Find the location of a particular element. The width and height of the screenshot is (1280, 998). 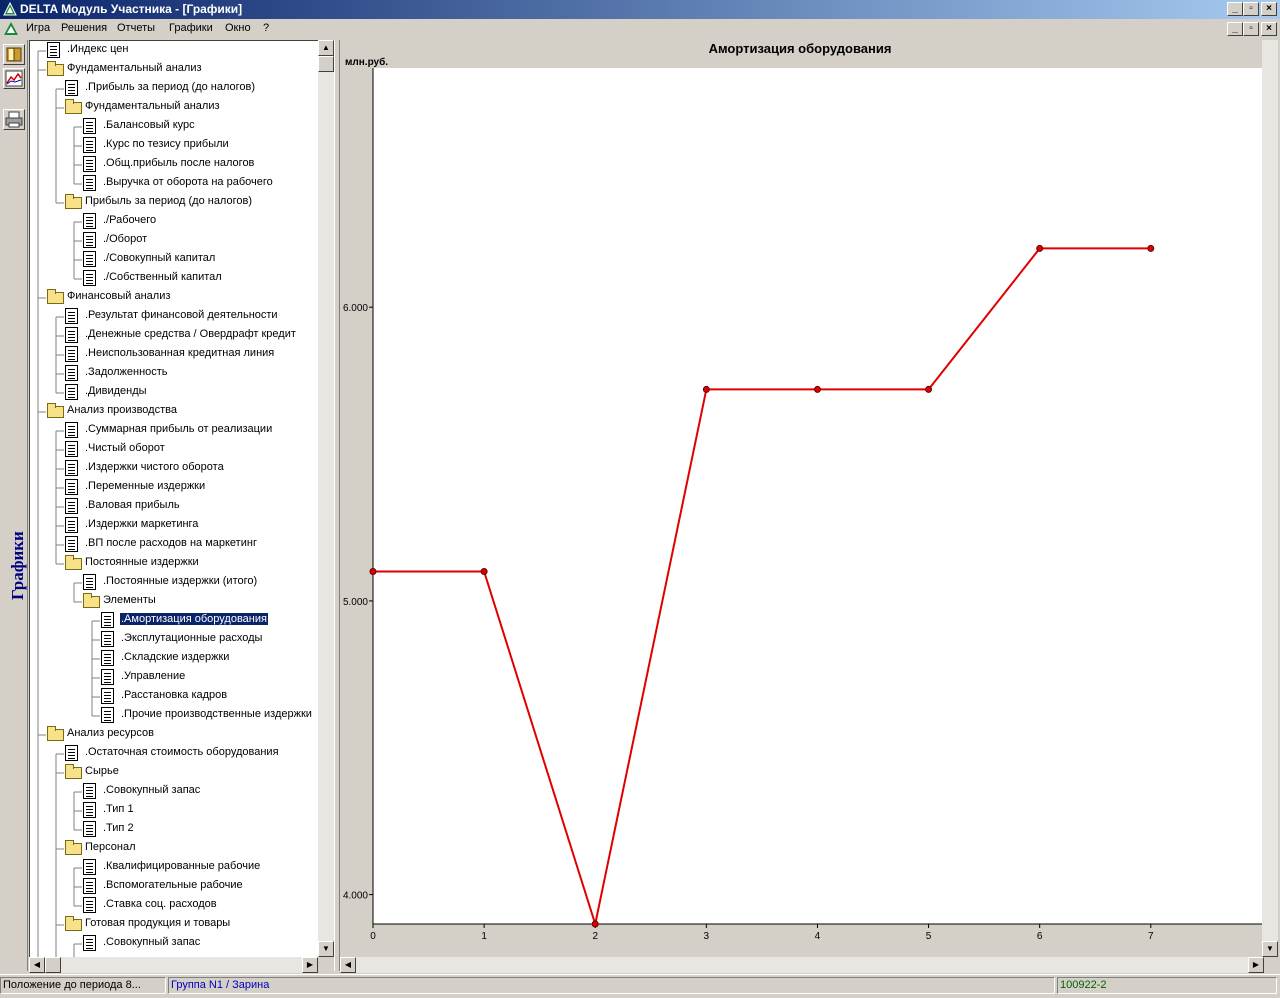

restore-button: ▫ is located at coordinates (1251, 9).